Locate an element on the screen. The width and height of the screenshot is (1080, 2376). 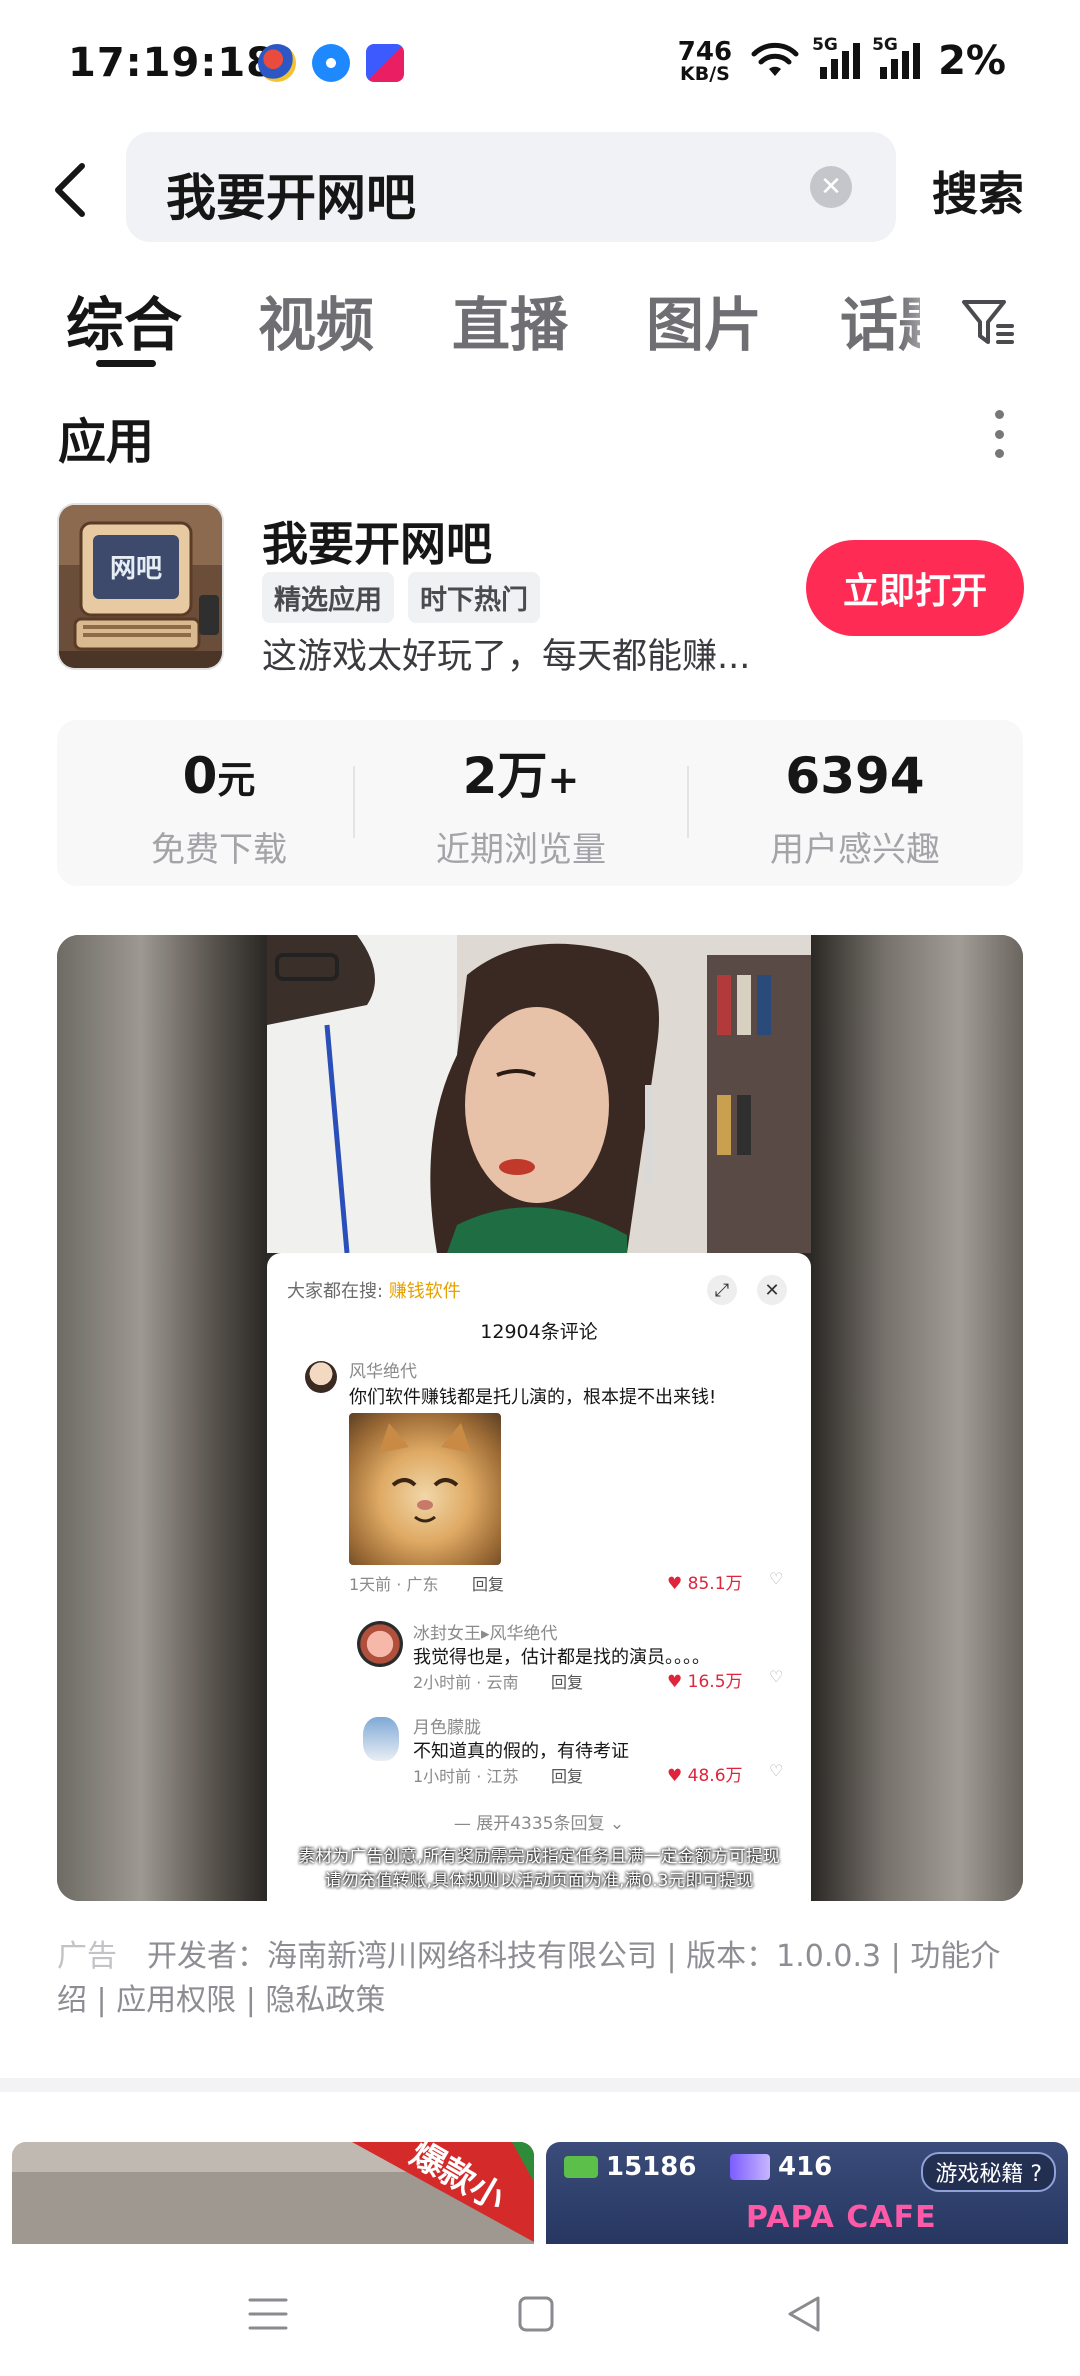
clear-search-button: ✕ is located at coordinates (831, 187).